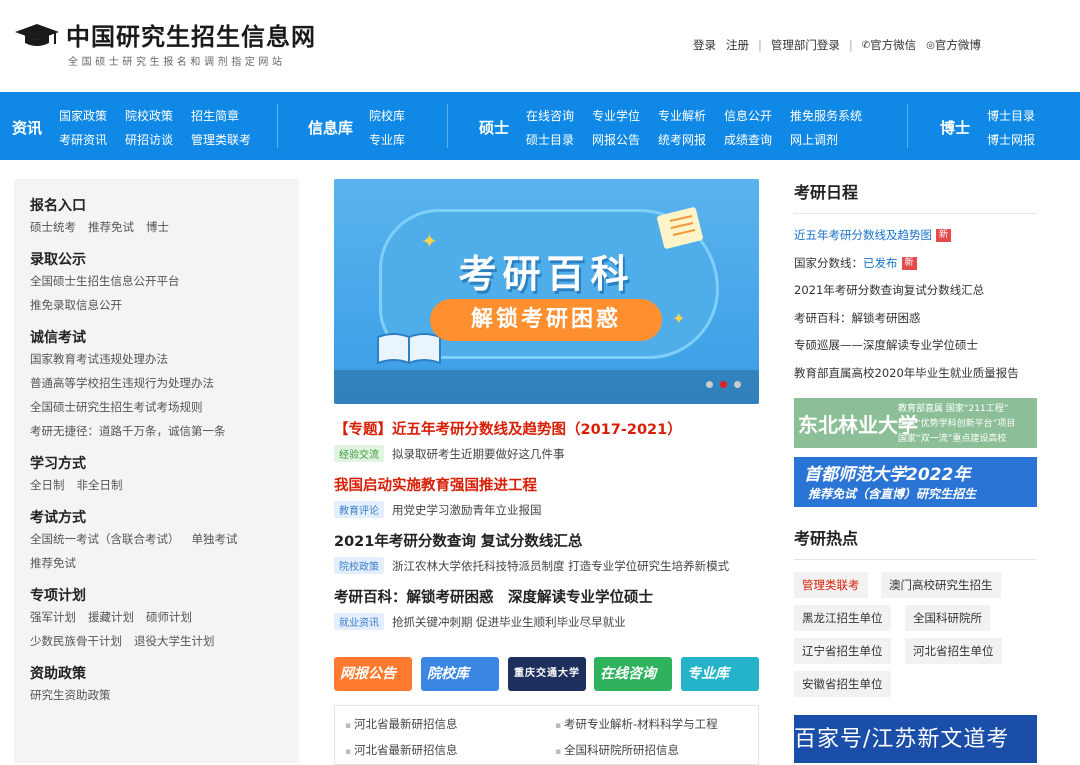 Image resolution: width=1080 pixels, height=765 pixels. What do you see at coordinates (1011, 115) in the screenshot?
I see `nav-link: 博士目录` at bounding box center [1011, 115].